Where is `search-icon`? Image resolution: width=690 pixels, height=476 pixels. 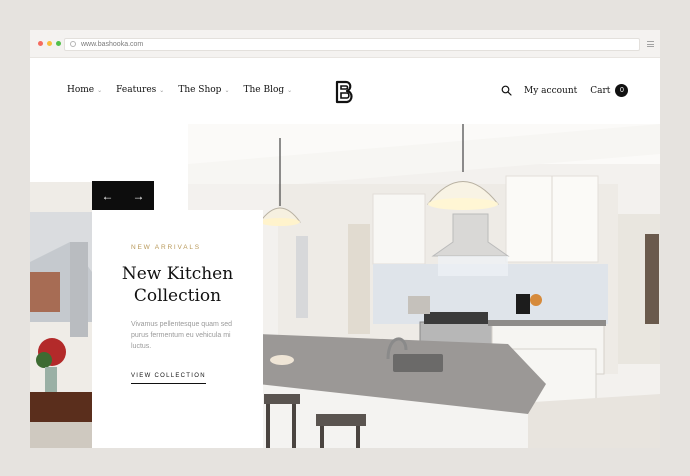 search-icon is located at coordinates (506, 90).